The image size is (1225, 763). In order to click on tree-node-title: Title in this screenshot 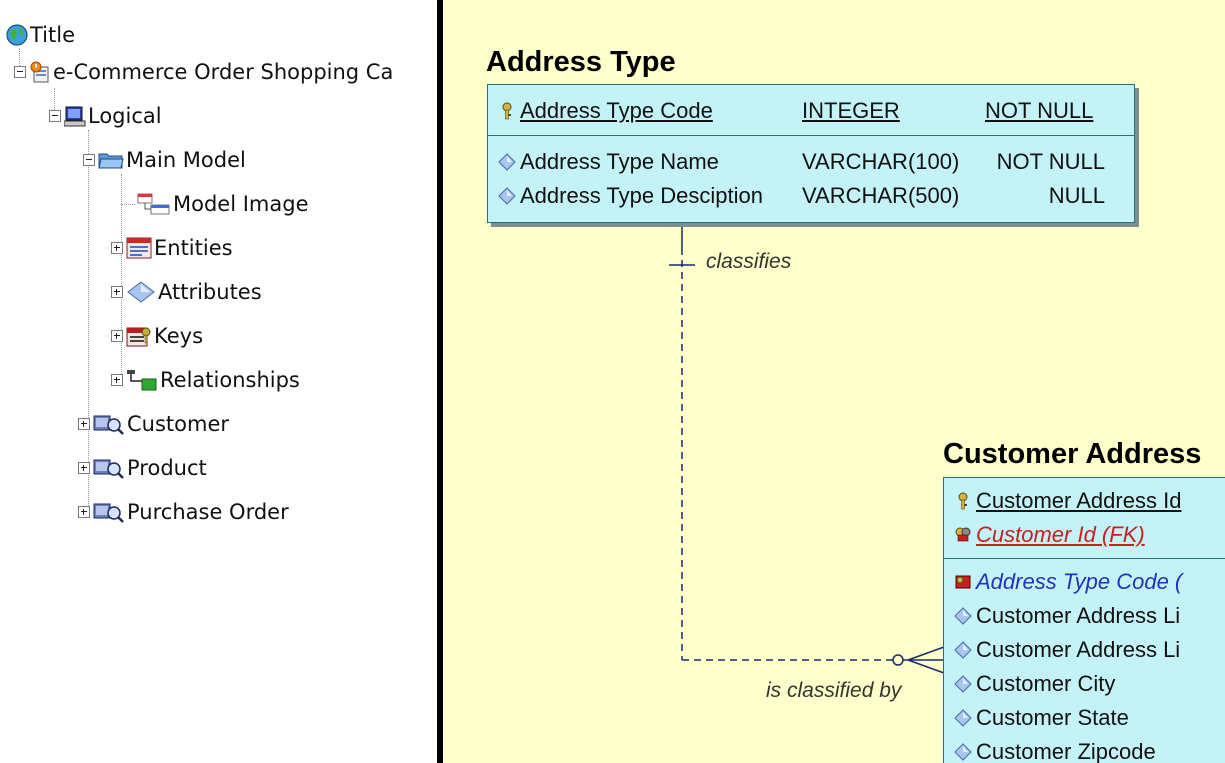, I will do `click(40, 35)`.